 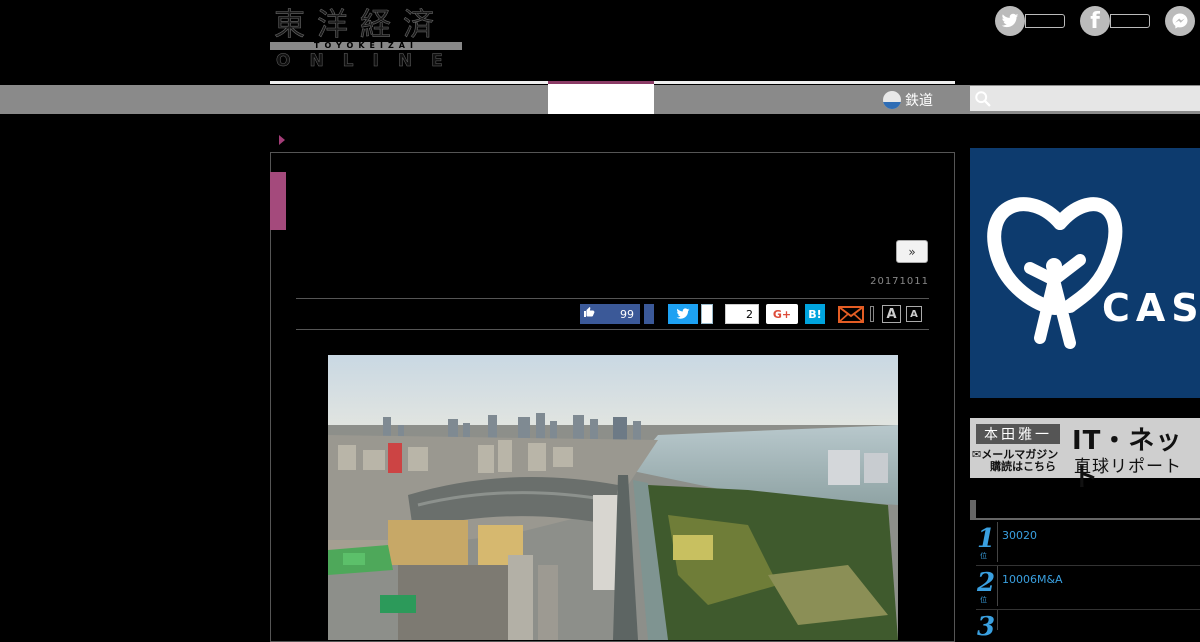 I want to click on nav-item-rail-label: 鉄道, so click(x=919, y=100).